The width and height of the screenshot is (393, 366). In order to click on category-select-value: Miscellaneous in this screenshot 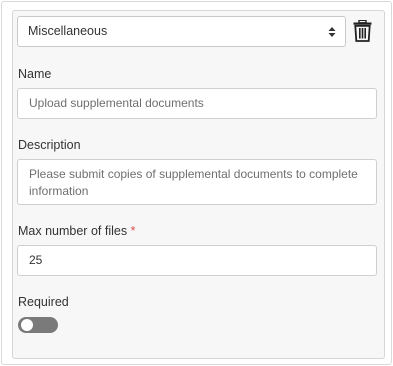, I will do `click(68, 31)`.